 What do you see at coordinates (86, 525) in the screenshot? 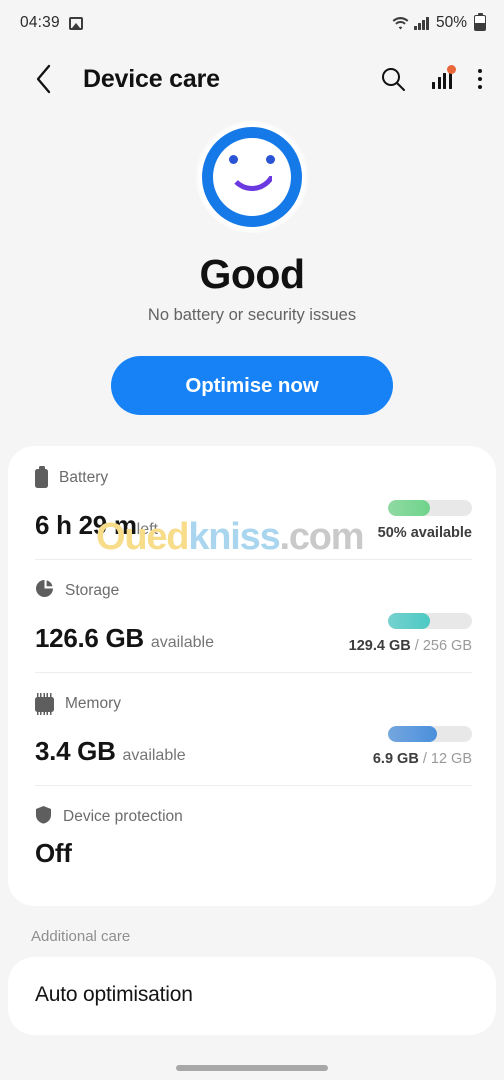
I see `metric-value-number: 6 h 29 m` at bounding box center [86, 525].